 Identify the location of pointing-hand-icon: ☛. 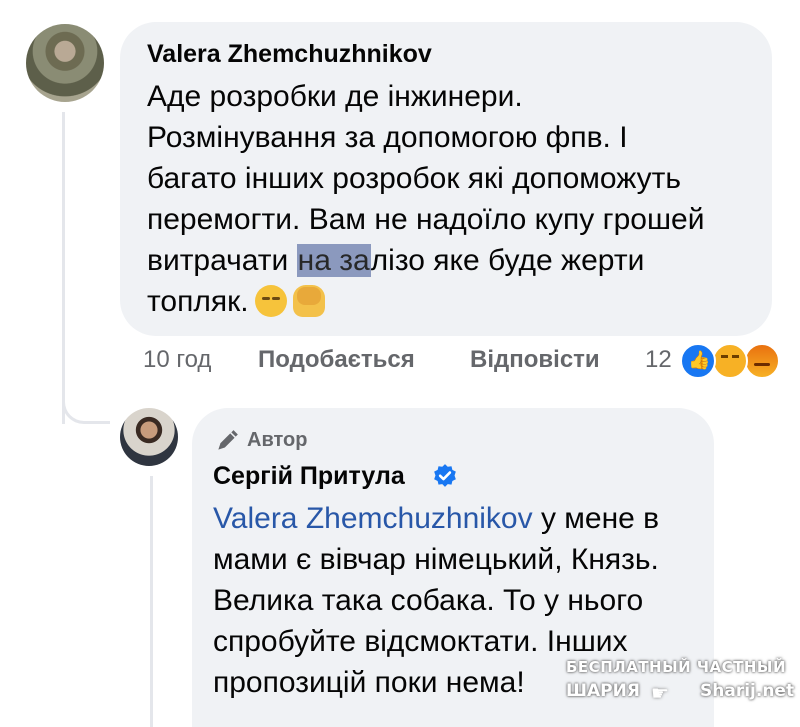
(660, 694).